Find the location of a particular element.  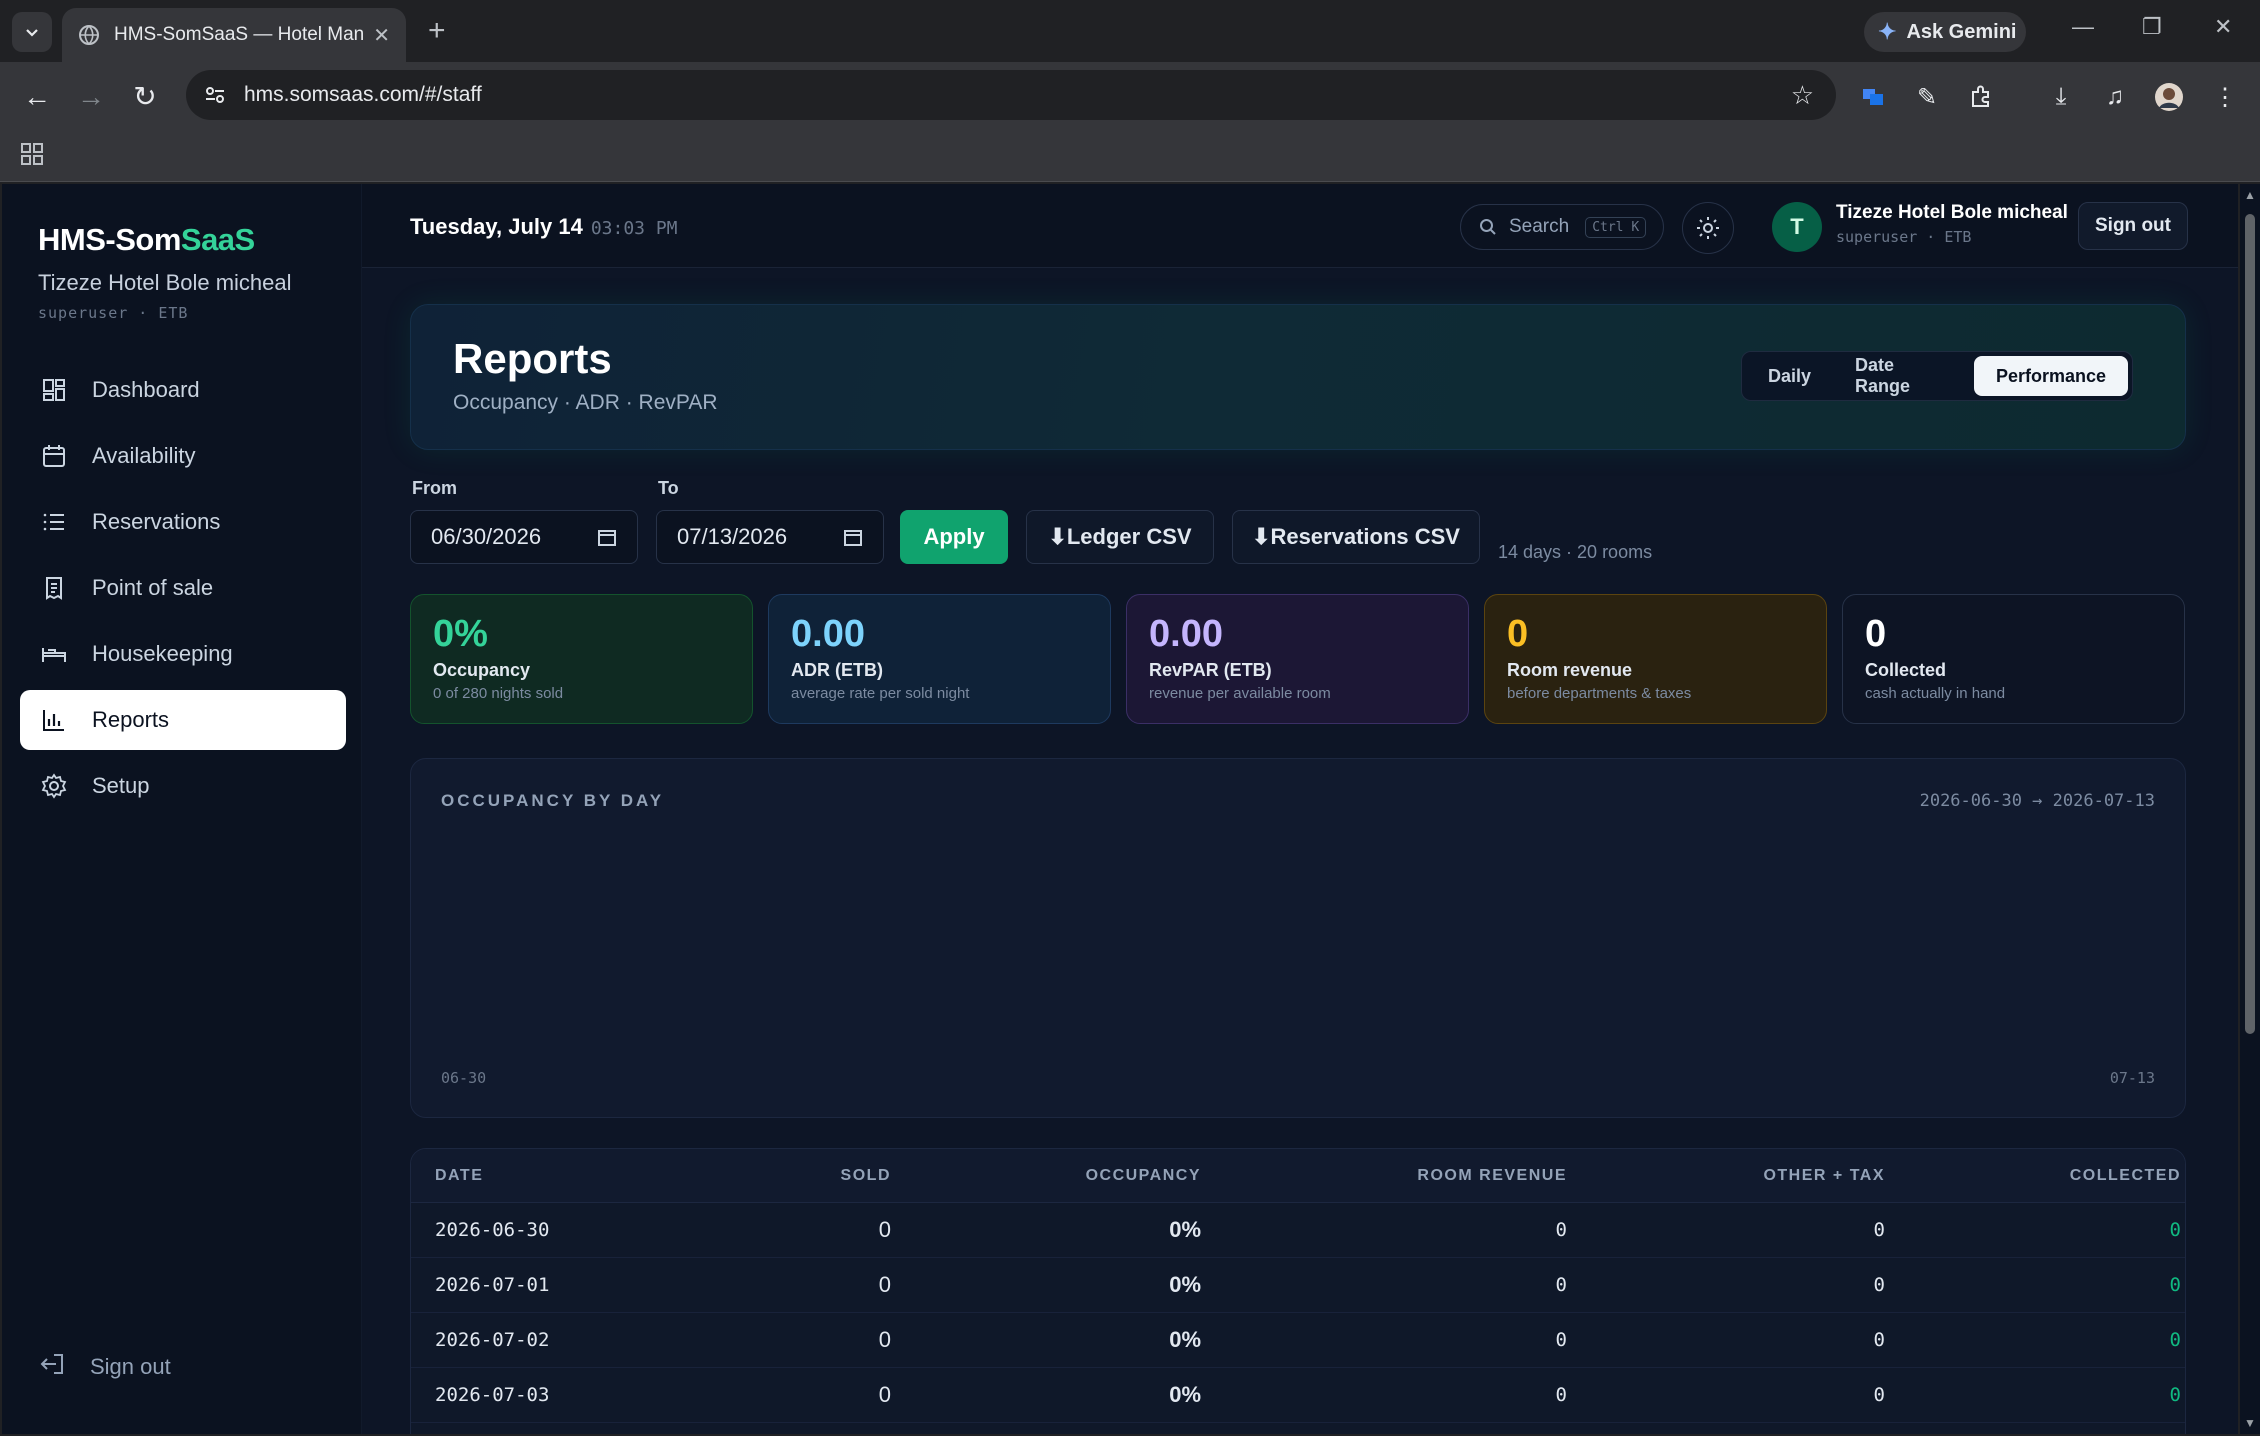

to-date-input: 07/13/2026 is located at coordinates (770, 537).